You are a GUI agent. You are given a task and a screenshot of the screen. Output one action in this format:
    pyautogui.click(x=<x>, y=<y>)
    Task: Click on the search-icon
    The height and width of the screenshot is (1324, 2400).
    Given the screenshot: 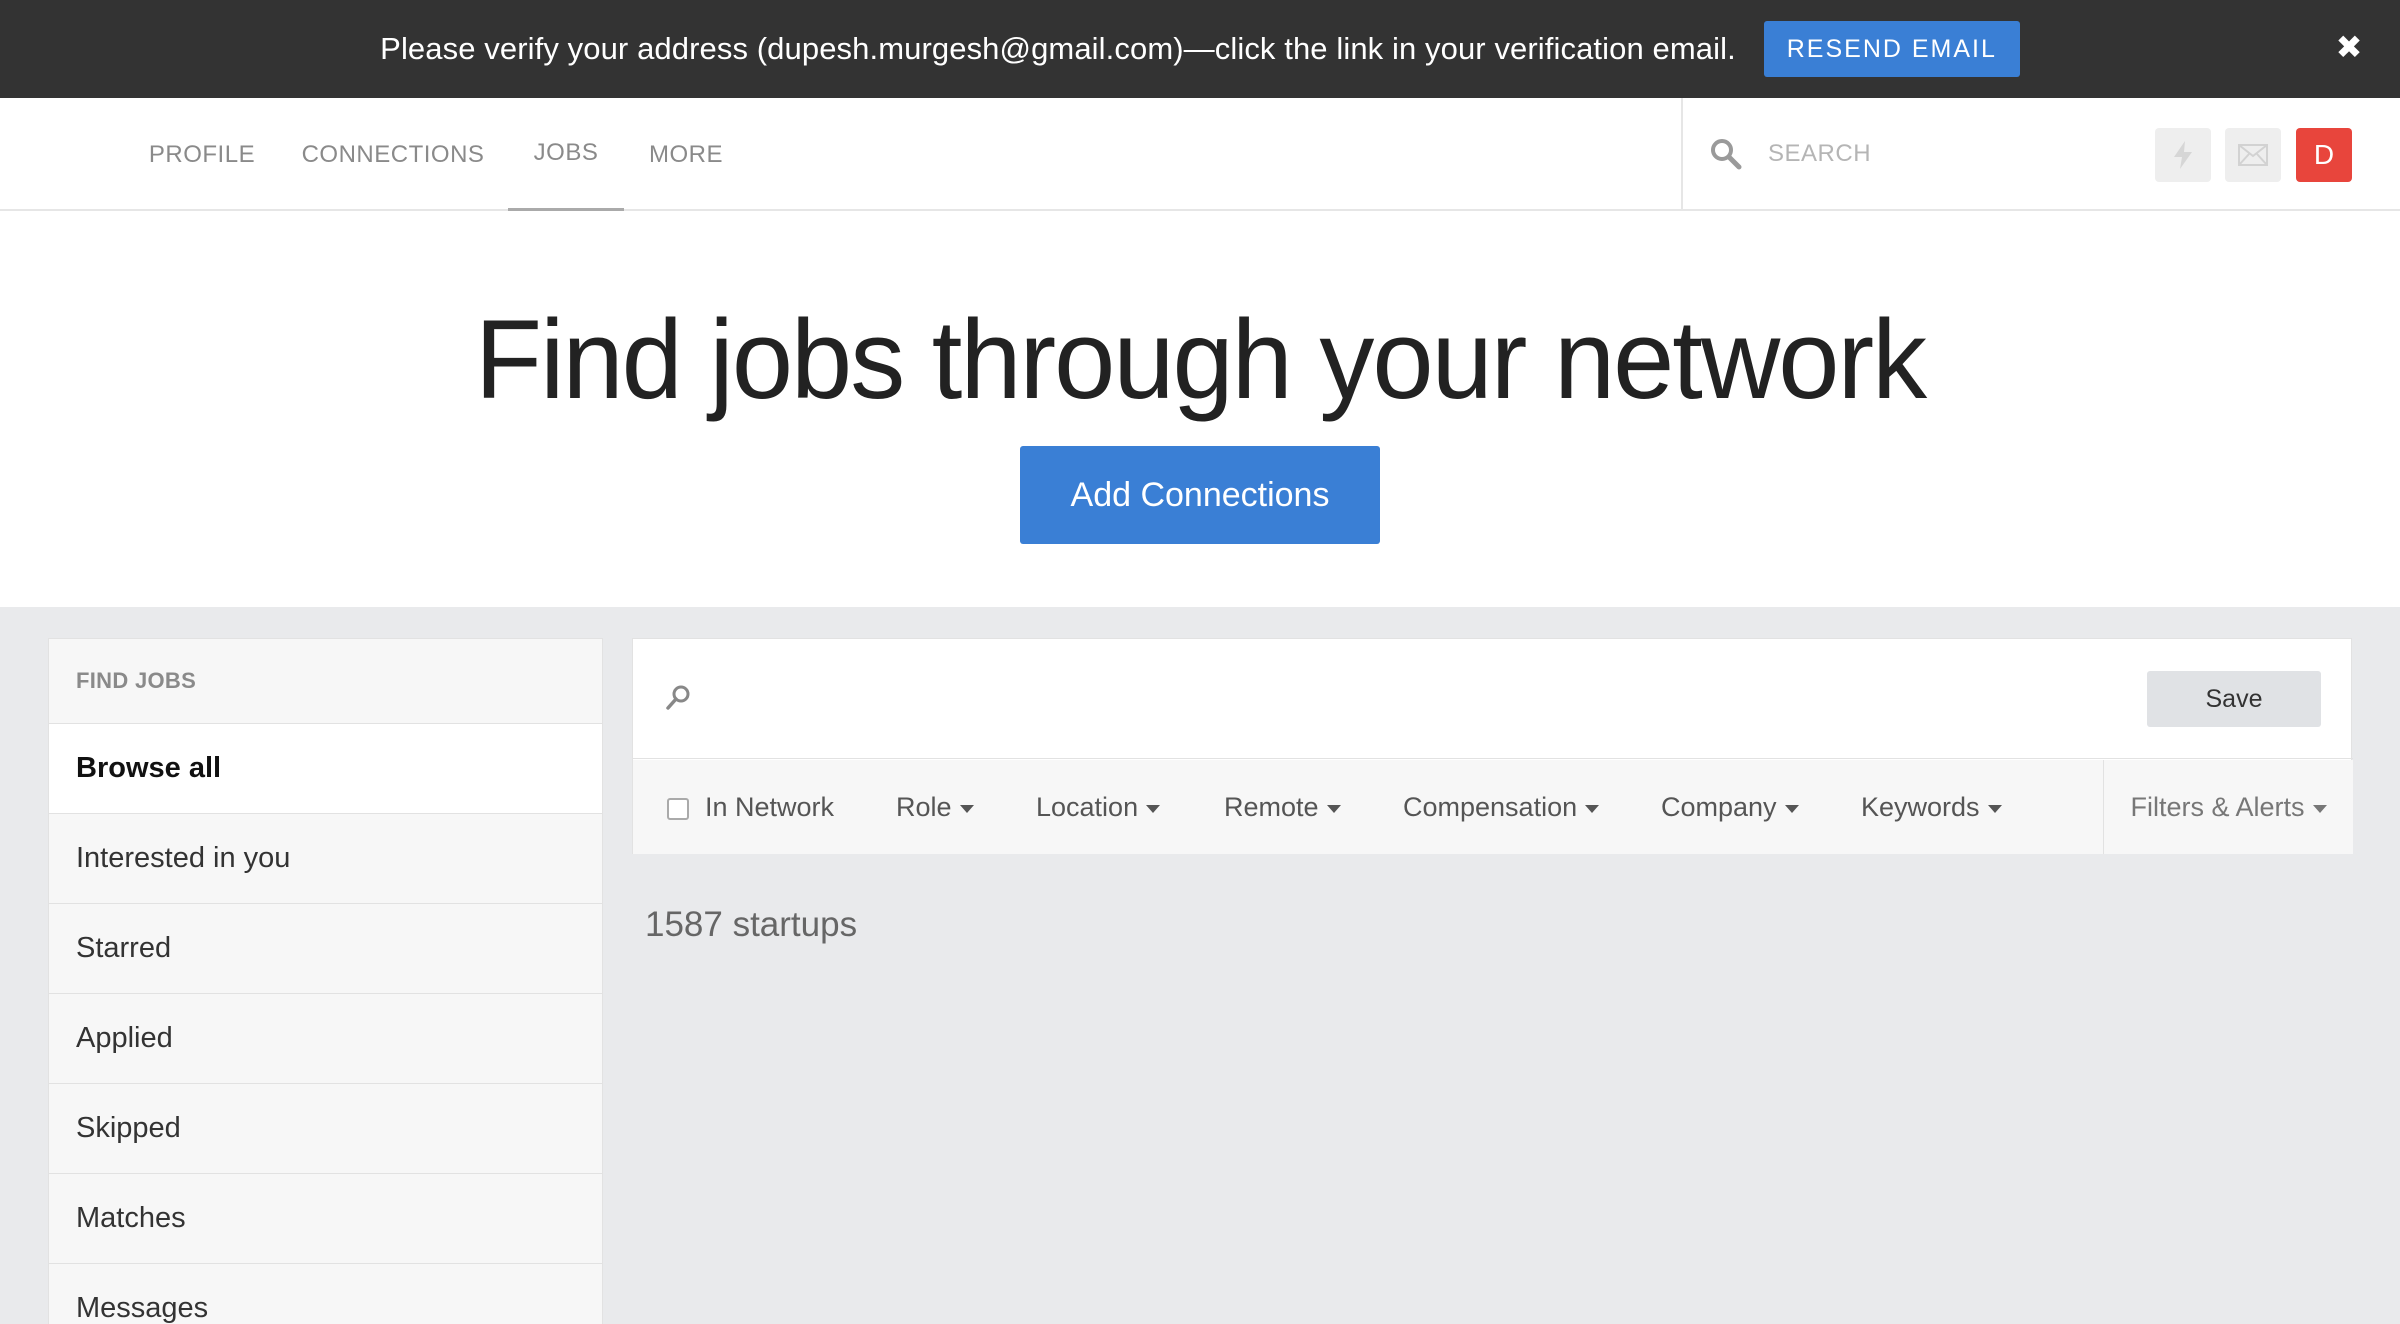 What is the action you would take?
    pyautogui.click(x=1726, y=154)
    